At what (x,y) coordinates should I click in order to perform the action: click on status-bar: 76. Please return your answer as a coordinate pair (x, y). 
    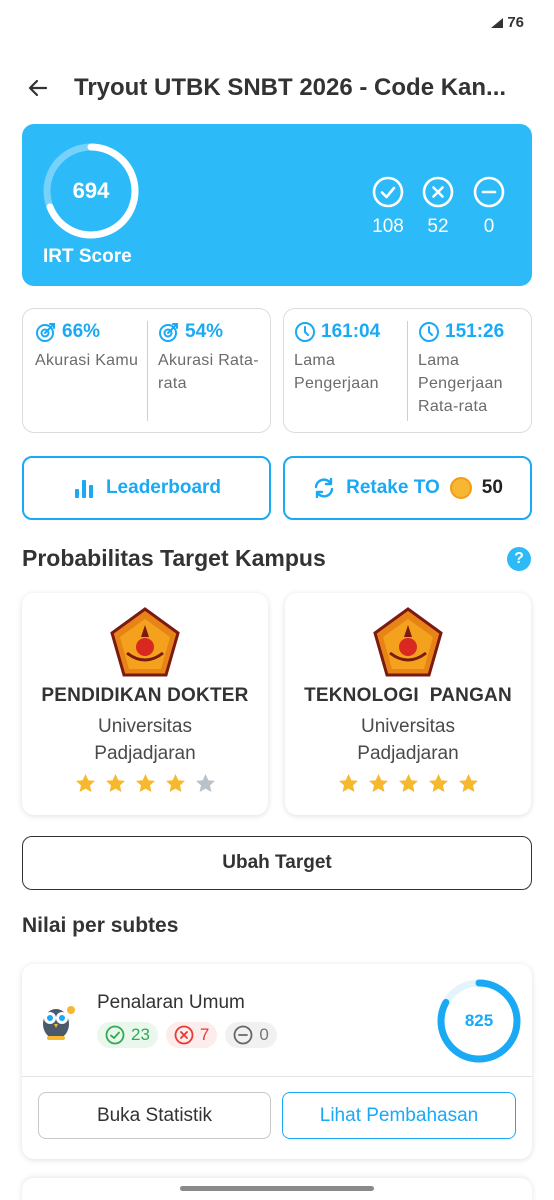
    Looking at the image, I should click on (507, 22).